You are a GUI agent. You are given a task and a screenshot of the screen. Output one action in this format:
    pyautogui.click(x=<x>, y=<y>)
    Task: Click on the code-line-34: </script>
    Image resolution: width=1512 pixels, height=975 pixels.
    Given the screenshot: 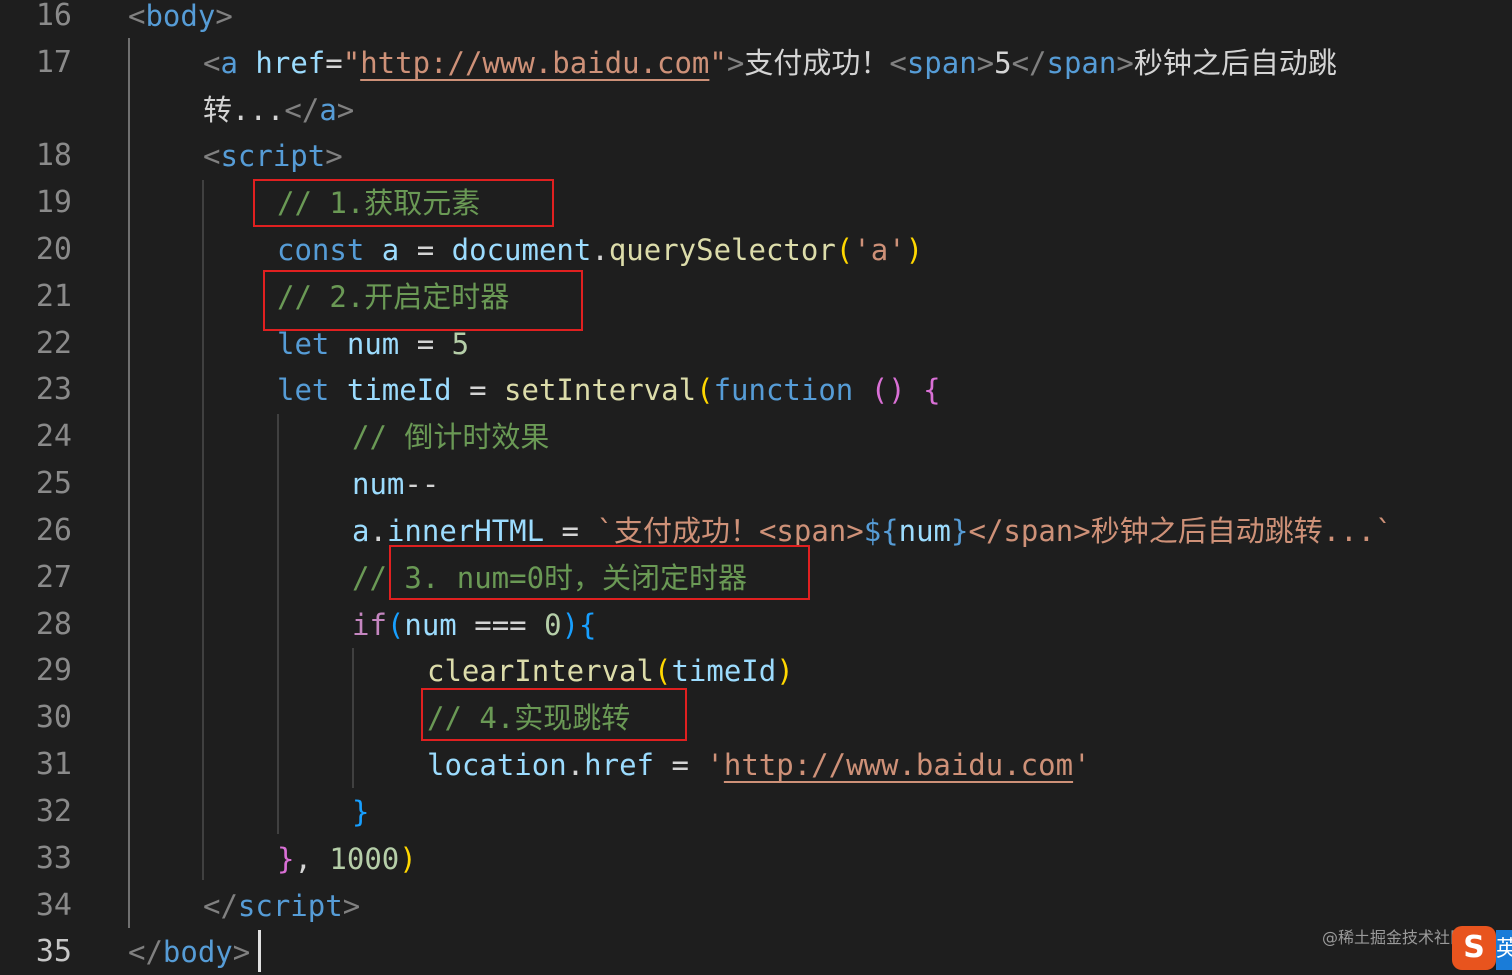 What is the action you would take?
    pyautogui.click(x=282, y=906)
    